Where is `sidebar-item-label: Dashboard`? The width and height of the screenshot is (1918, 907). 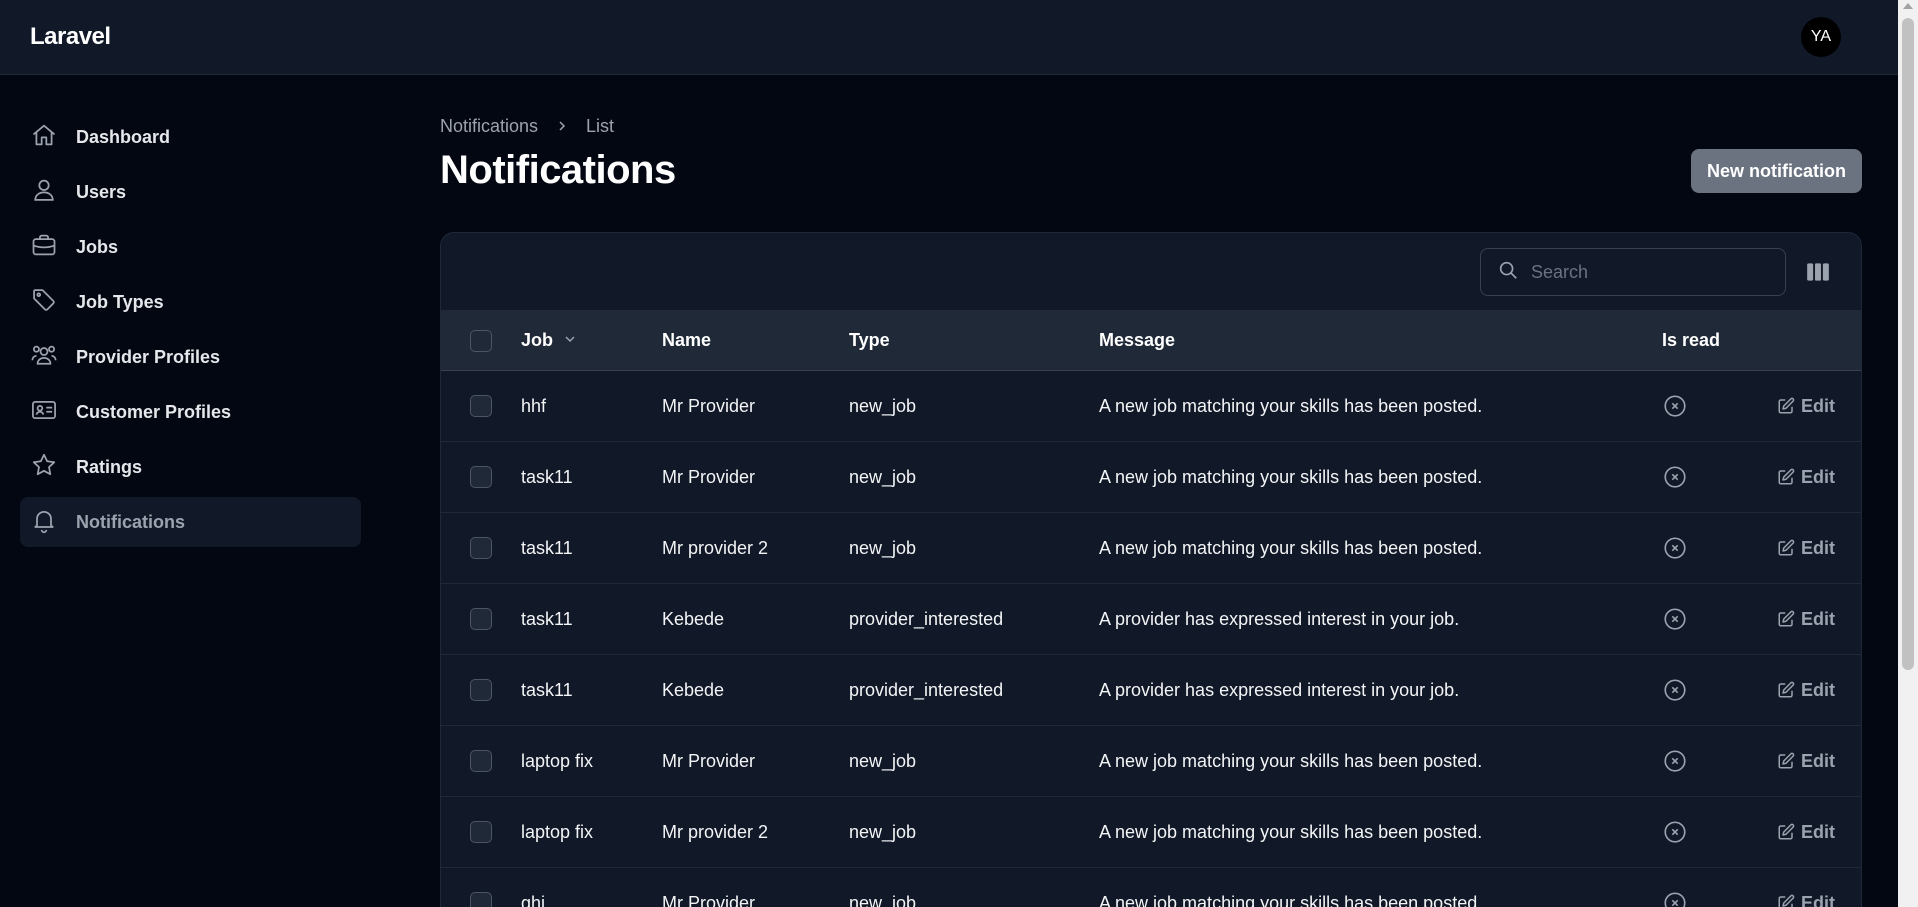
sidebar-item-label: Dashboard is located at coordinates (123, 136).